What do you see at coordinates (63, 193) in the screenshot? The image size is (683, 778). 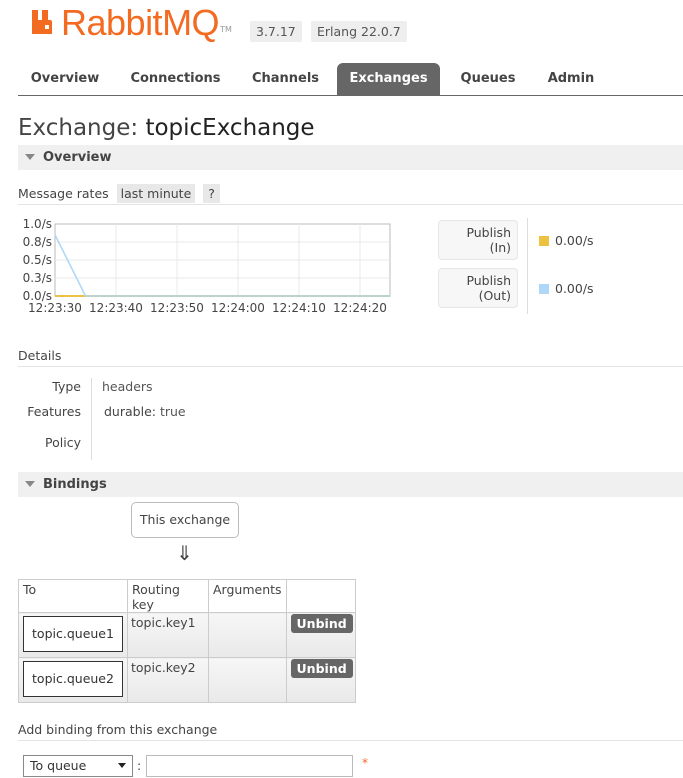 I see `message-rates-label: Message rates` at bounding box center [63, 193].